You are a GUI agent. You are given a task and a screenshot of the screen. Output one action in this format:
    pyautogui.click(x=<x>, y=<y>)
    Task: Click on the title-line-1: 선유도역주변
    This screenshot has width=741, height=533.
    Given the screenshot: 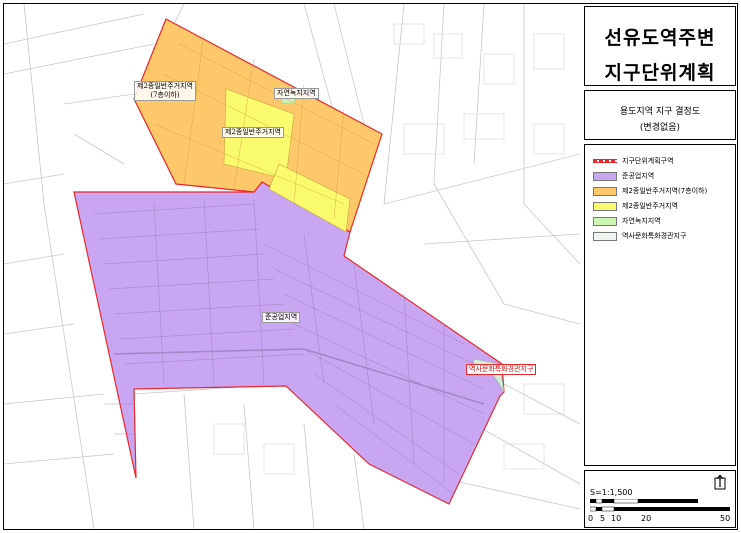 What is the action you would take?
    pyautogui.click(x=660, y=38)
    